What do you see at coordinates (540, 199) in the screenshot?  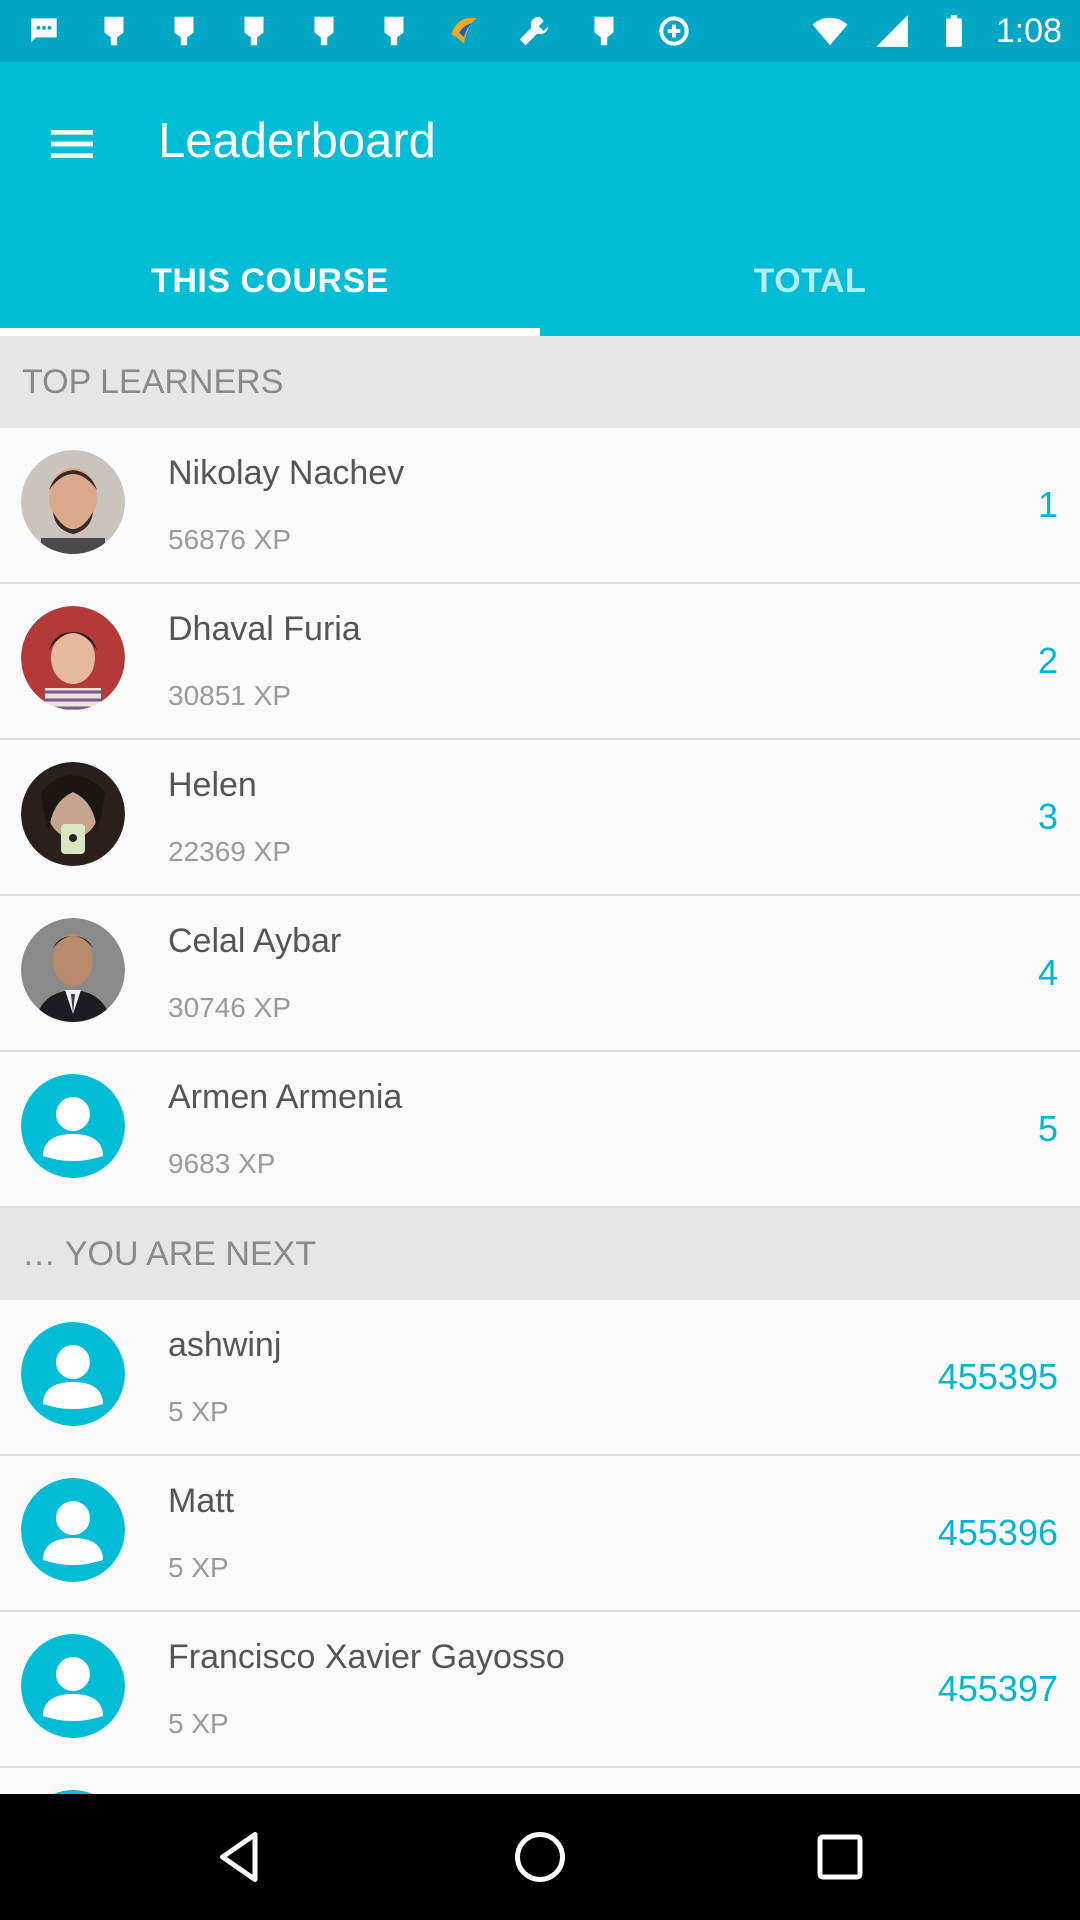 I see `app-bar: Leaderboard THIS COURSE TOTAL` at bounding box center [540, 199].